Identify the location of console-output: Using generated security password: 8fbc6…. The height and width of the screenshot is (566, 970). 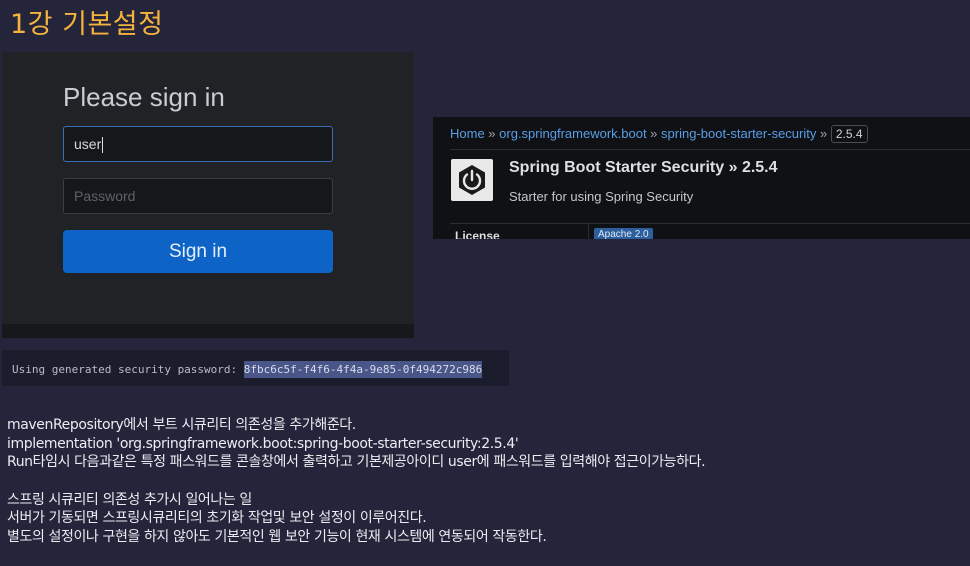
(255, 368).